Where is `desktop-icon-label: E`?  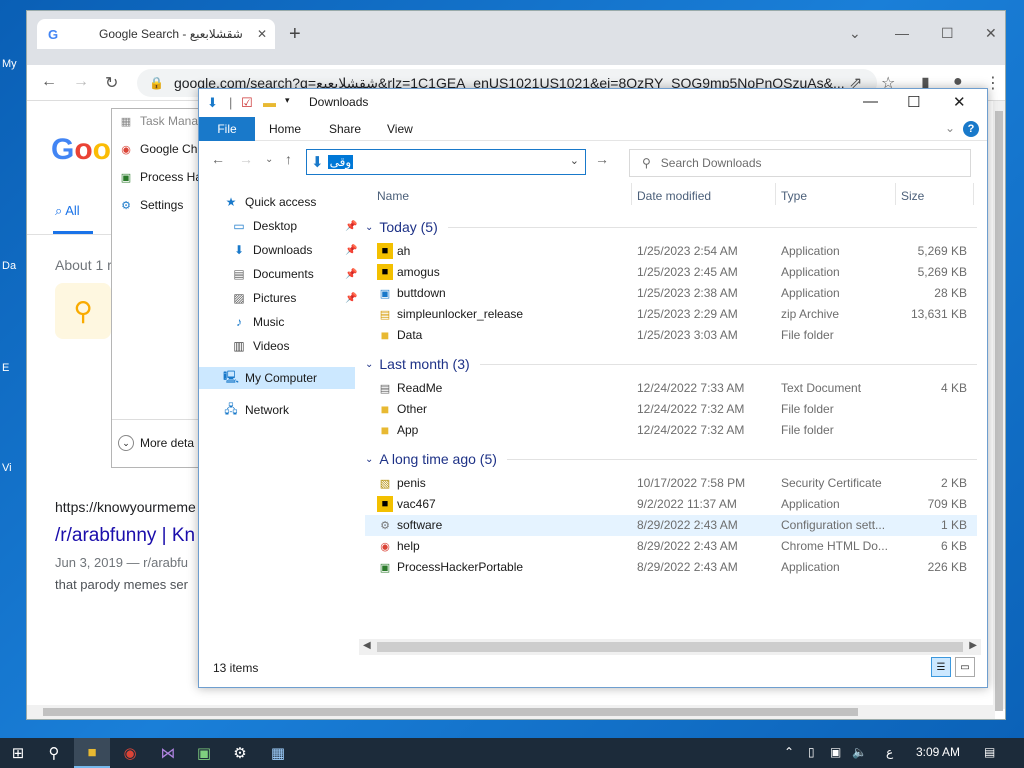 desktop-icon-label: E is located at coordinates (5, 368).